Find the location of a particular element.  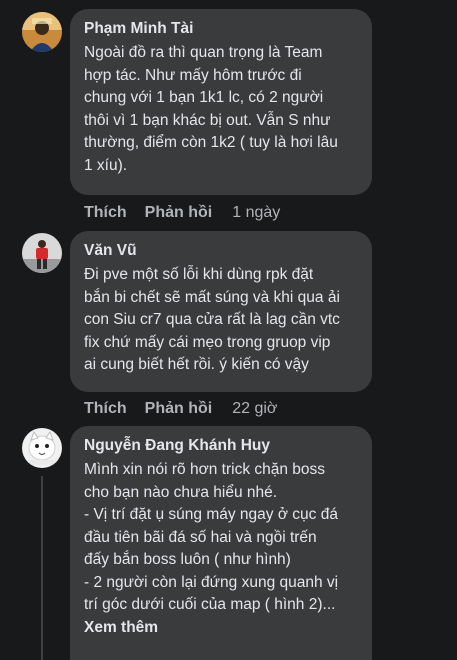

comment-text-line: Mình xin nói rõ hơn trick chặn boss is located at coordinates (205, 469).